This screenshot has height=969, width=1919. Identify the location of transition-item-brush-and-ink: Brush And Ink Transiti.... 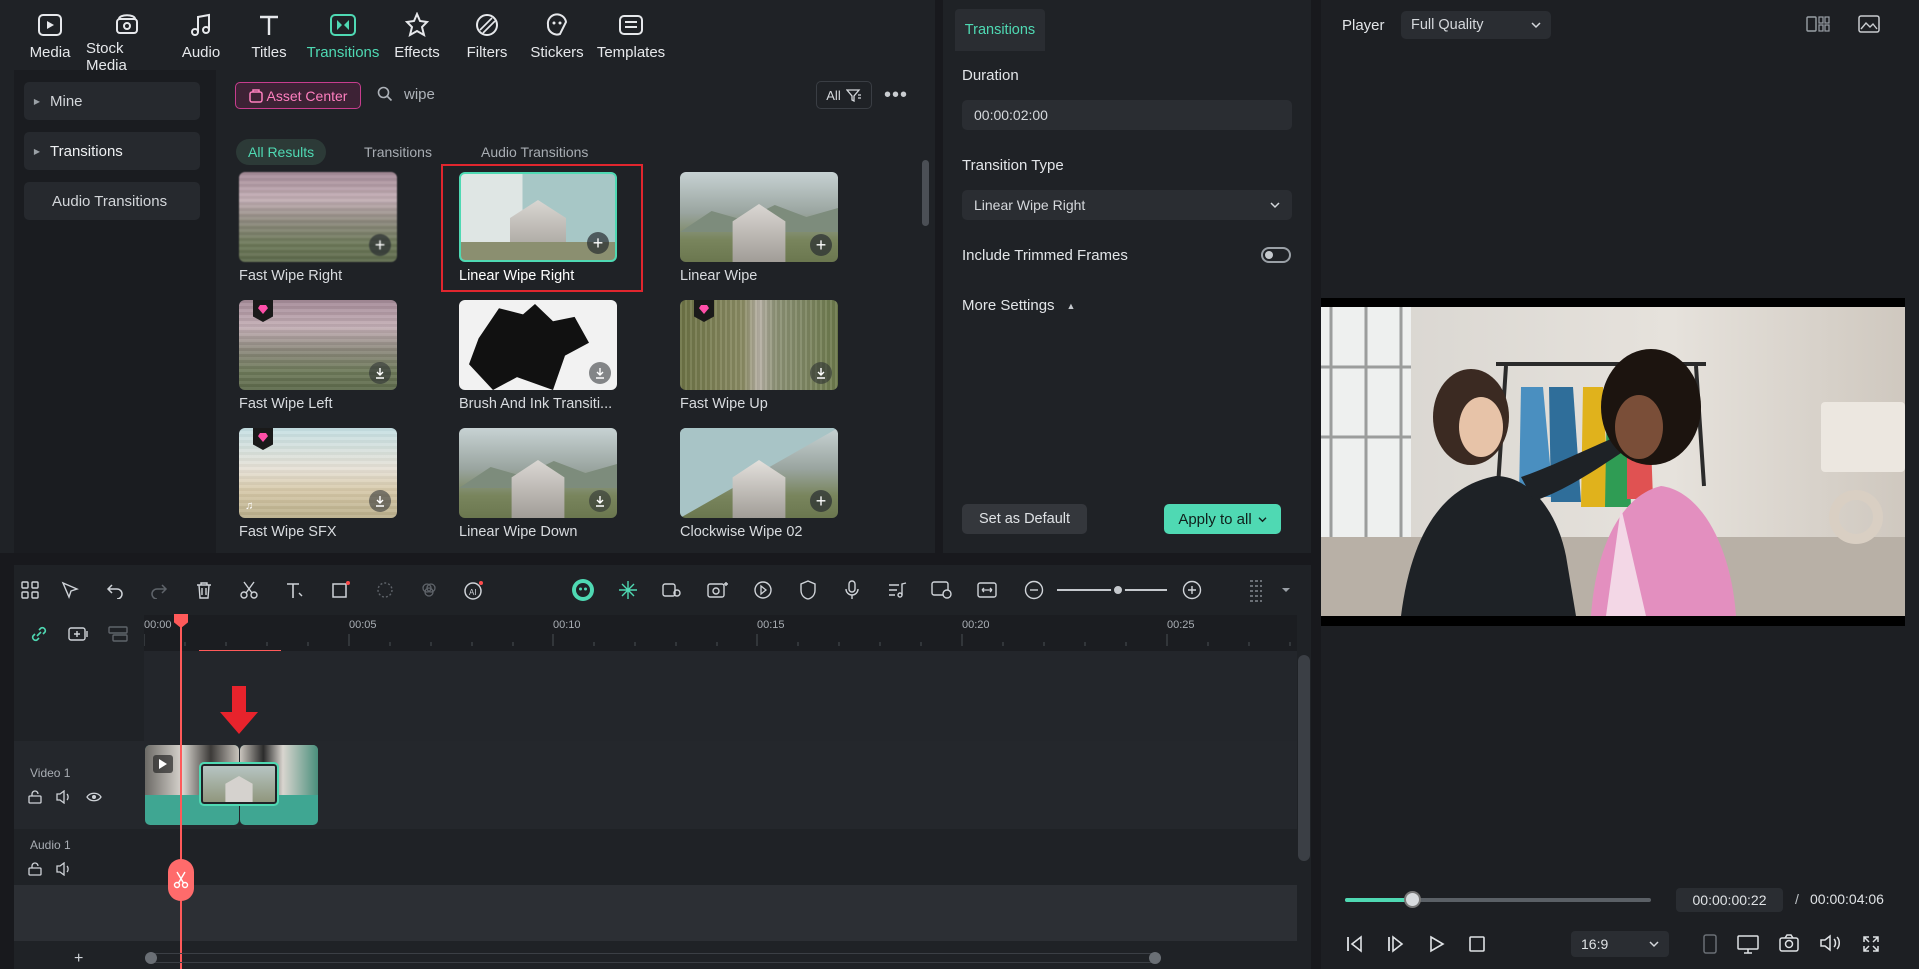
(538, 356).